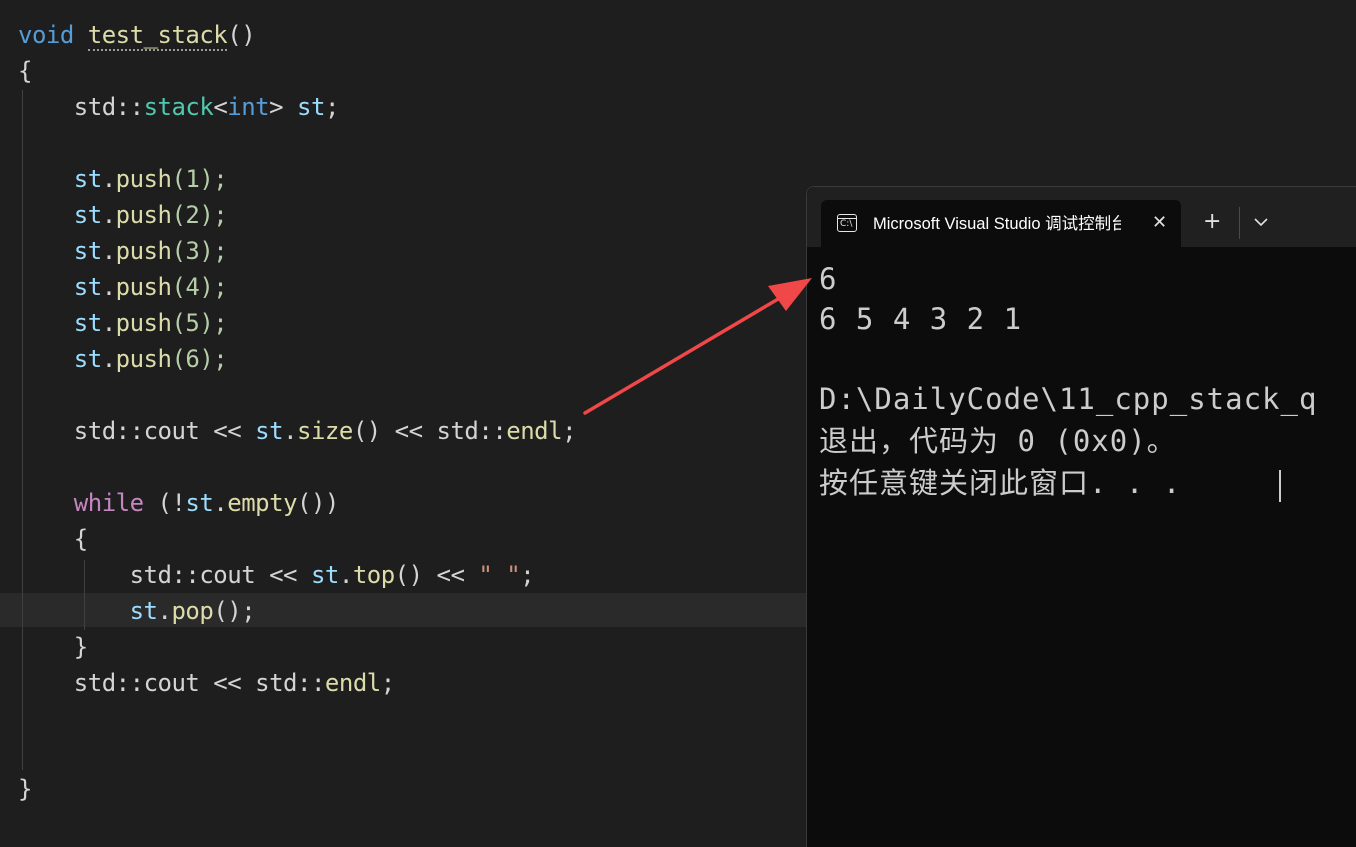  Describe the element at coordinates (53, 647) in the screenshot. I see `code-line-while-close: }` at that location.